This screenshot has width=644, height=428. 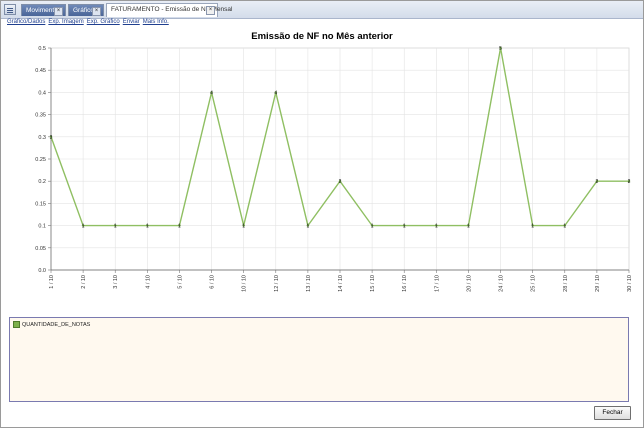 I want to click on y-tick-label: 0.5, so click(x=42, y=49).